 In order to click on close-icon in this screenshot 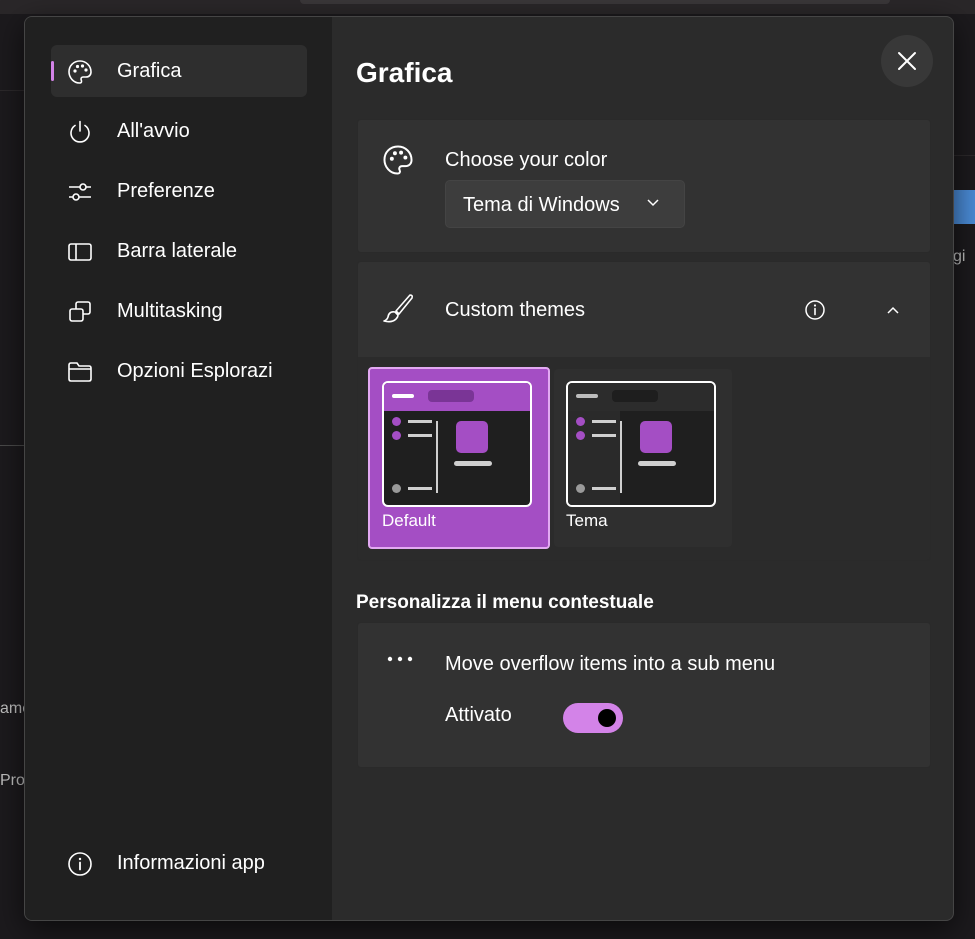, I will do `click(907, 61)`.